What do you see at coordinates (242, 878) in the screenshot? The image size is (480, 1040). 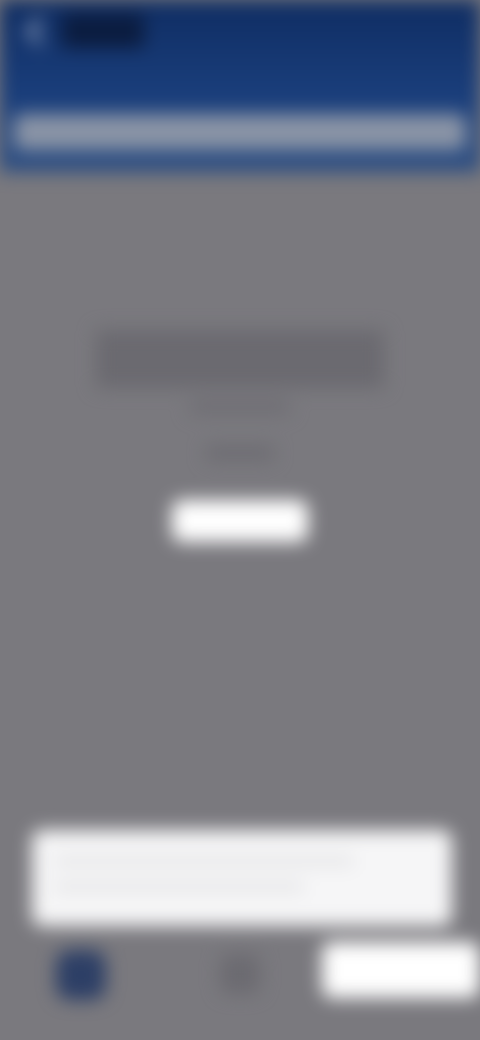 I see `prompt-card` at bounding box center [242, 878].